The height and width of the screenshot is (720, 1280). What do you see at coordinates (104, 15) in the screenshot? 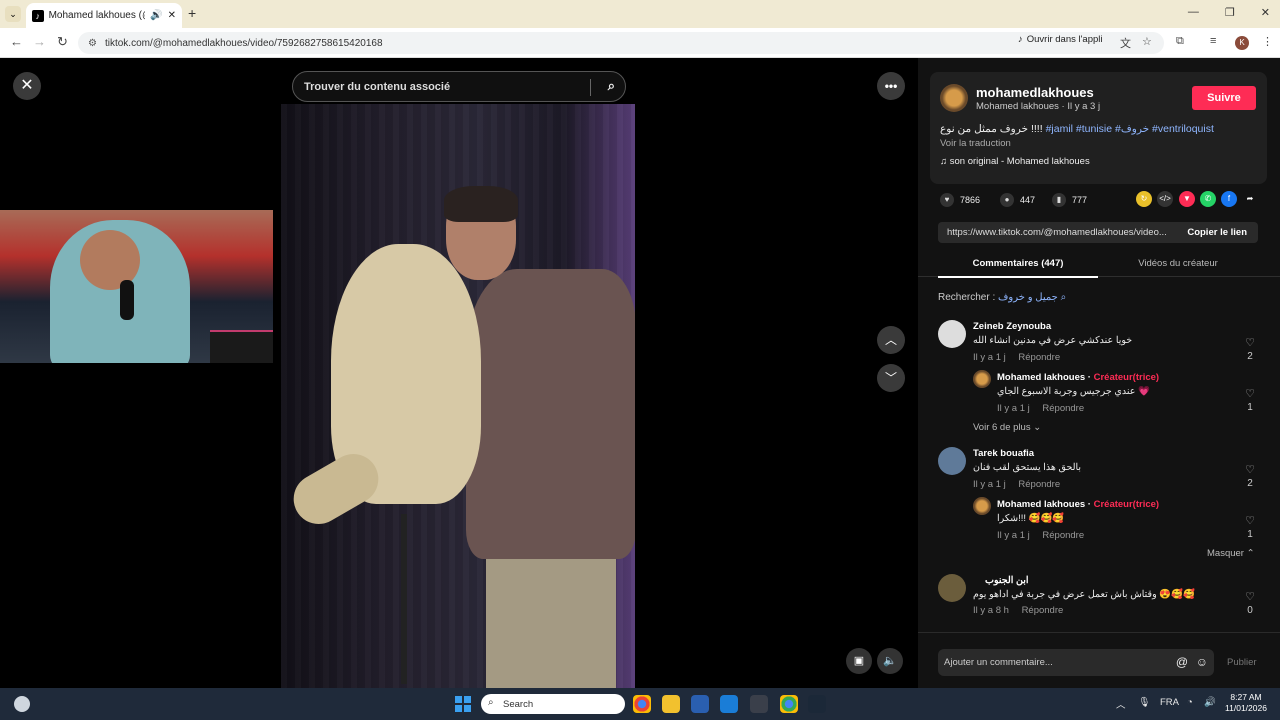
I see `browser-tab: ♪ Mohamed lakhoues (@mo 🔊 ✕` at bounding box center [104, 15].